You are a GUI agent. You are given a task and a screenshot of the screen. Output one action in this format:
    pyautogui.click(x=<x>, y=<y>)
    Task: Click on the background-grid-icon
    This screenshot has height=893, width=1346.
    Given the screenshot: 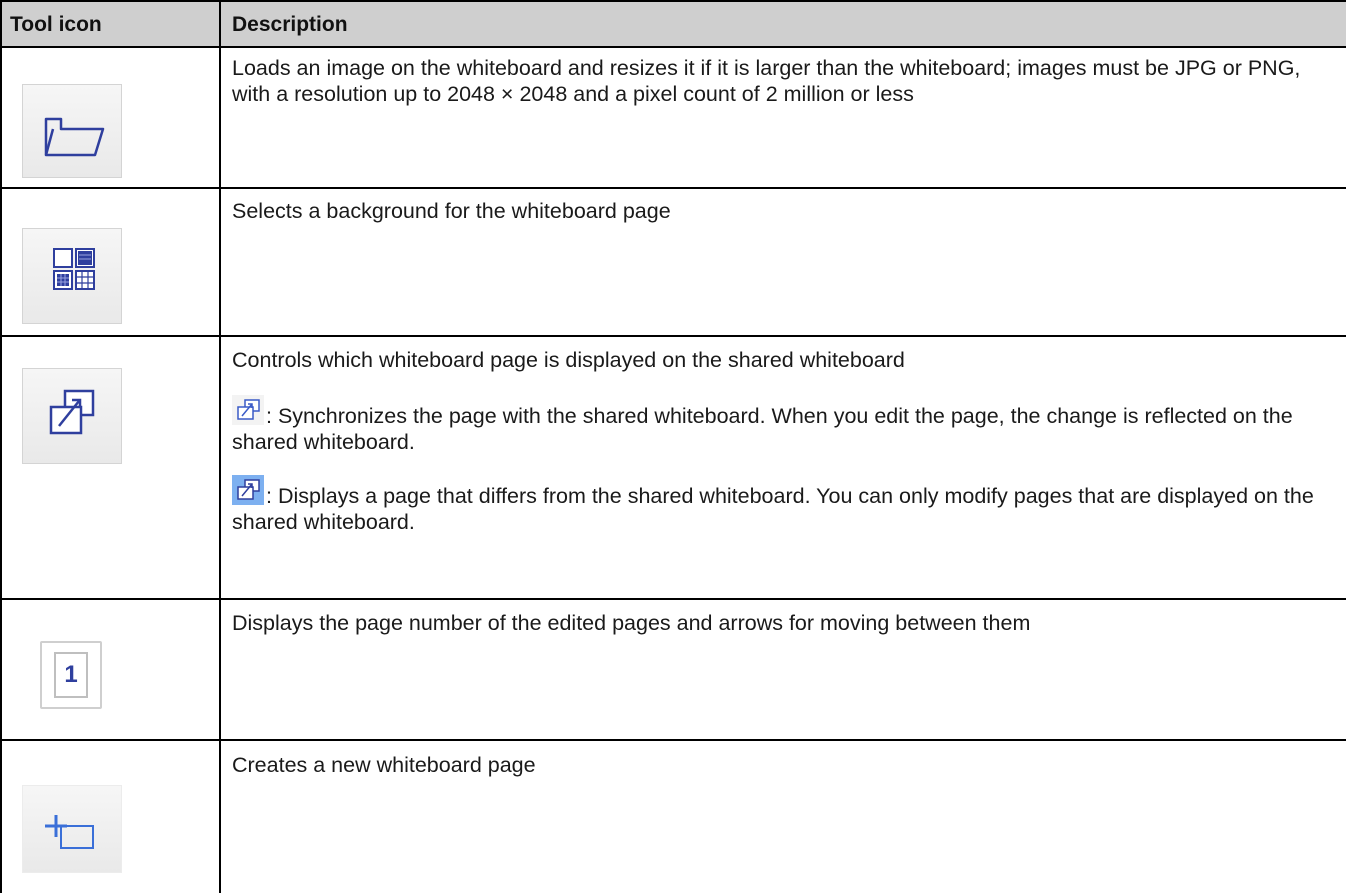 What is the action you would take?
    pyautogui.click(x=72, y=276)
    